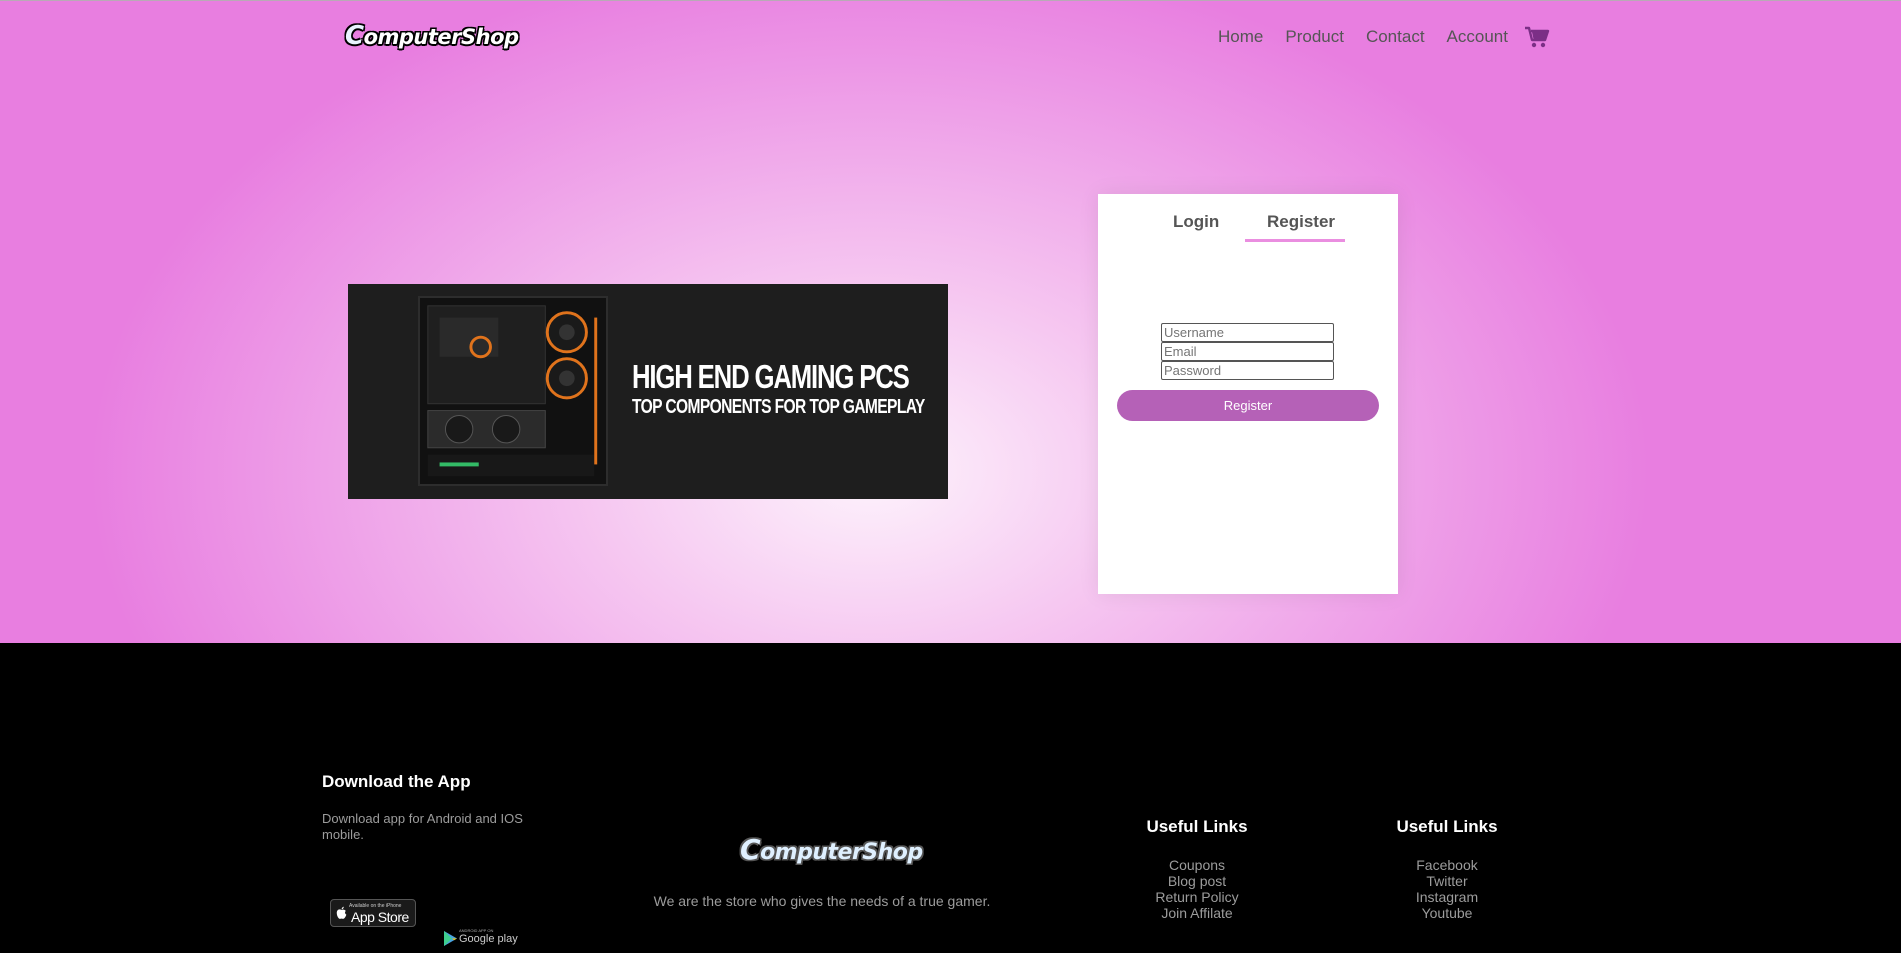 The image size is (1901, 953). I want to click on nav-product: Product, so click(1314, 37).